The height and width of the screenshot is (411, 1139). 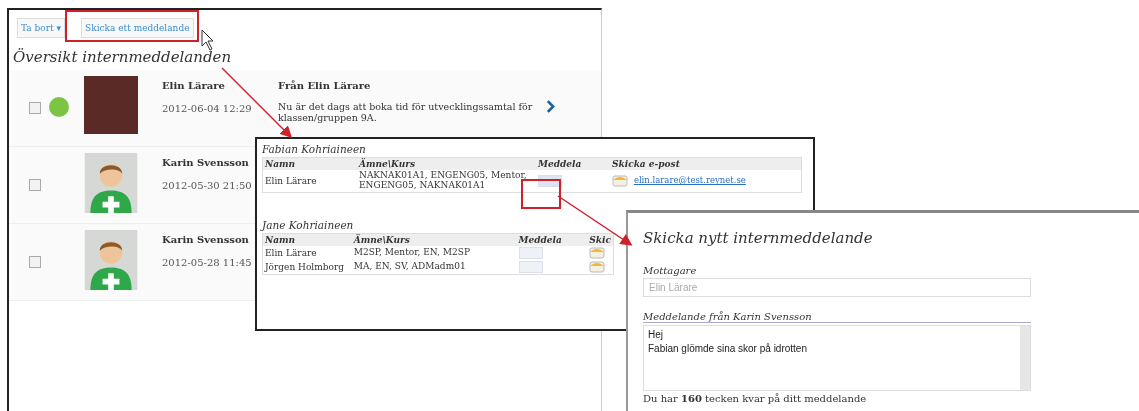 I want to click on photo-placeholder, so click(x=111, y=105).